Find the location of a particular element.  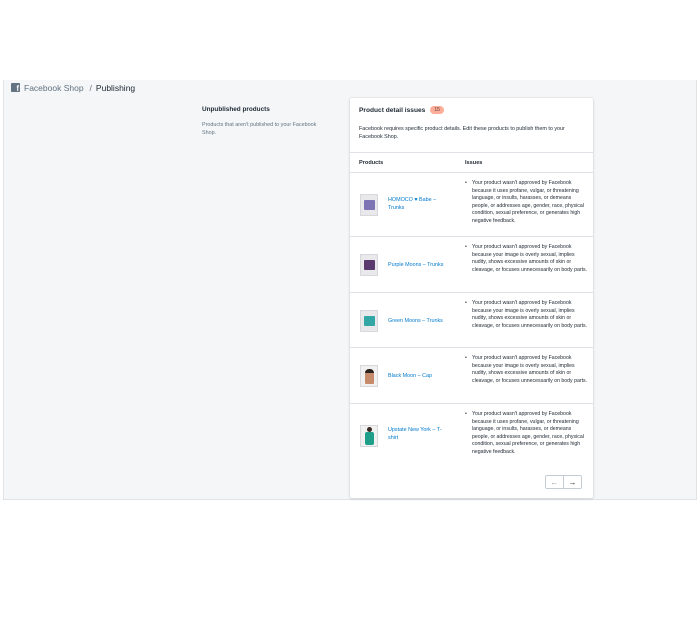

breadcrumb-current: Publishing is located at coordinates (115, 87).